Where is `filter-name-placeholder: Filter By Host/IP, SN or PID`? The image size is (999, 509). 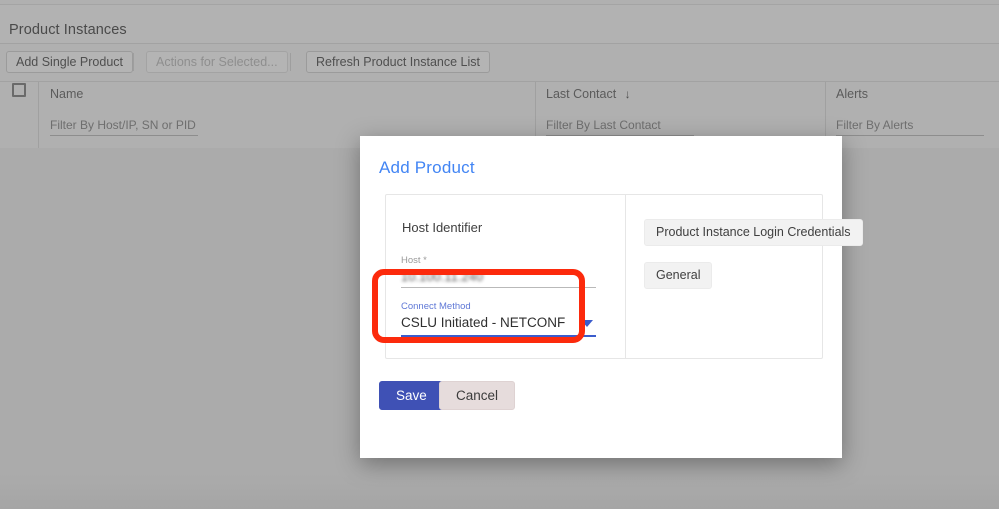
filter-name-placeholder: Filter By Host/IP, SN or PID is located at coordinates (123, 125).